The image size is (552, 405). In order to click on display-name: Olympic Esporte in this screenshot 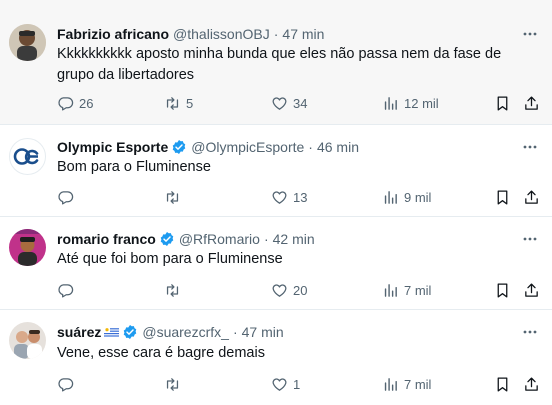, I will do `click(112, 147)`.